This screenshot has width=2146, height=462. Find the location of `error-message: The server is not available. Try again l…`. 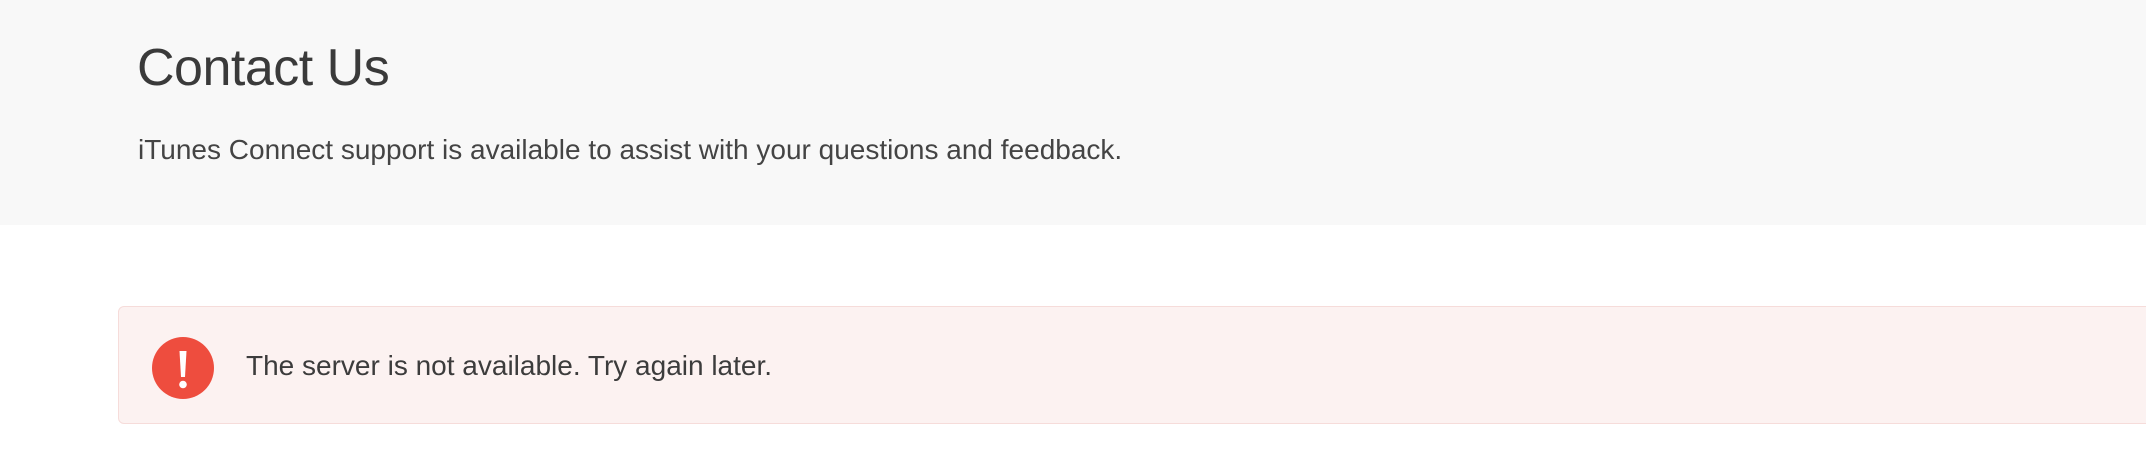

error-message: The server is not available. Try again l… is located at coordinates (509, 365).